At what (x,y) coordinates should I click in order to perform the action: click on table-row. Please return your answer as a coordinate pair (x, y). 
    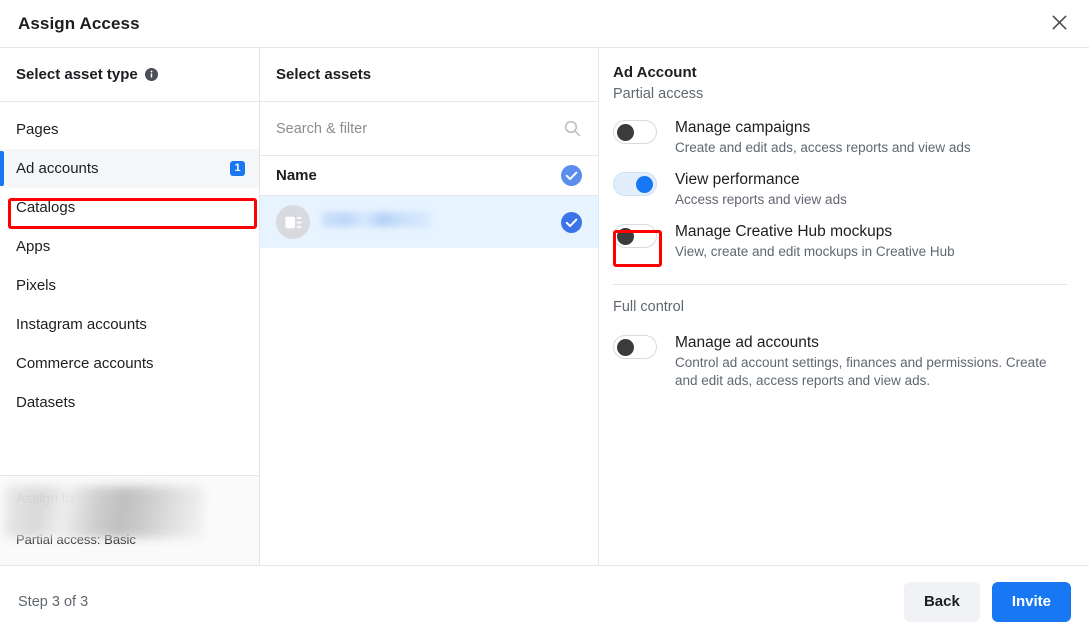
    Looking at the image, I should click on (429, 222).